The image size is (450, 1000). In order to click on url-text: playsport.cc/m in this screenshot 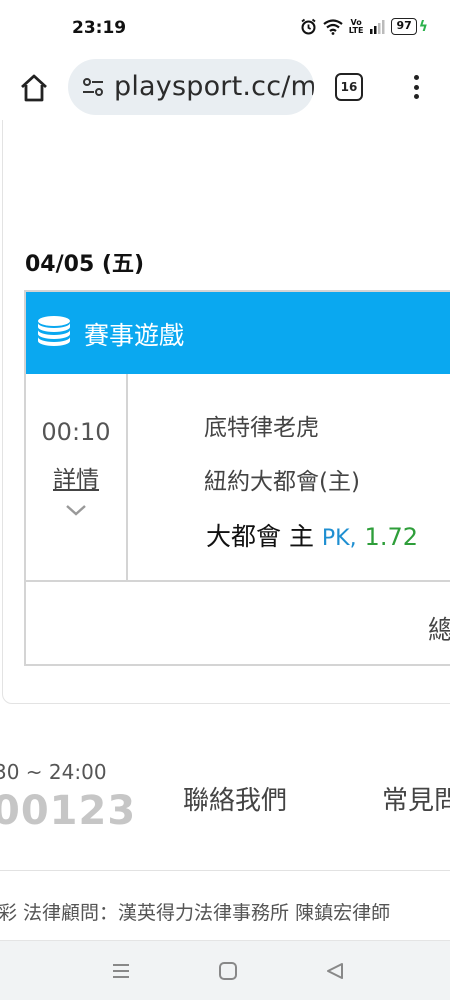, I will do `click(214, 86)`.